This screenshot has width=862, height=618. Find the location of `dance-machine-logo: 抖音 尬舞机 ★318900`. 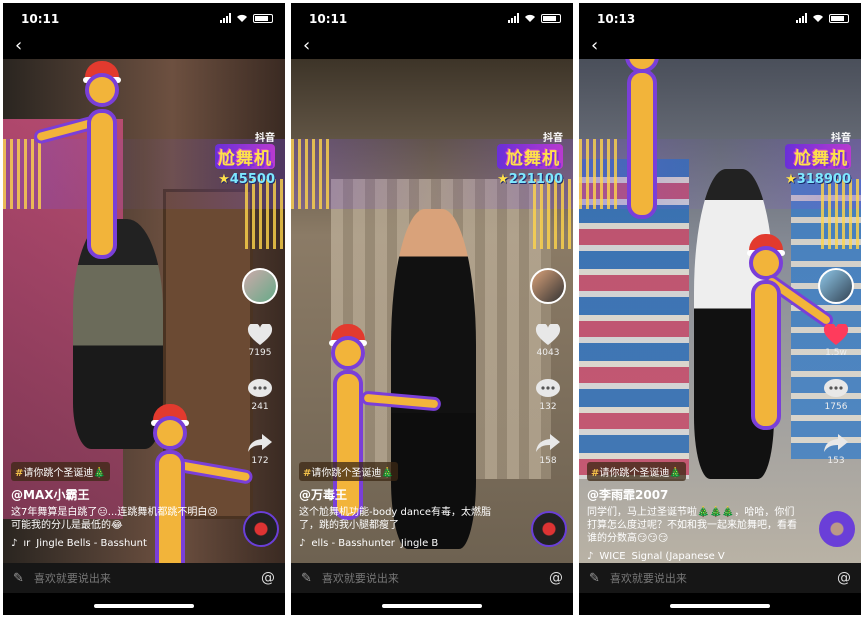

dance-machine-logo: 抖音 尬舞机 ★318900 is located at coordinates (818, 158).